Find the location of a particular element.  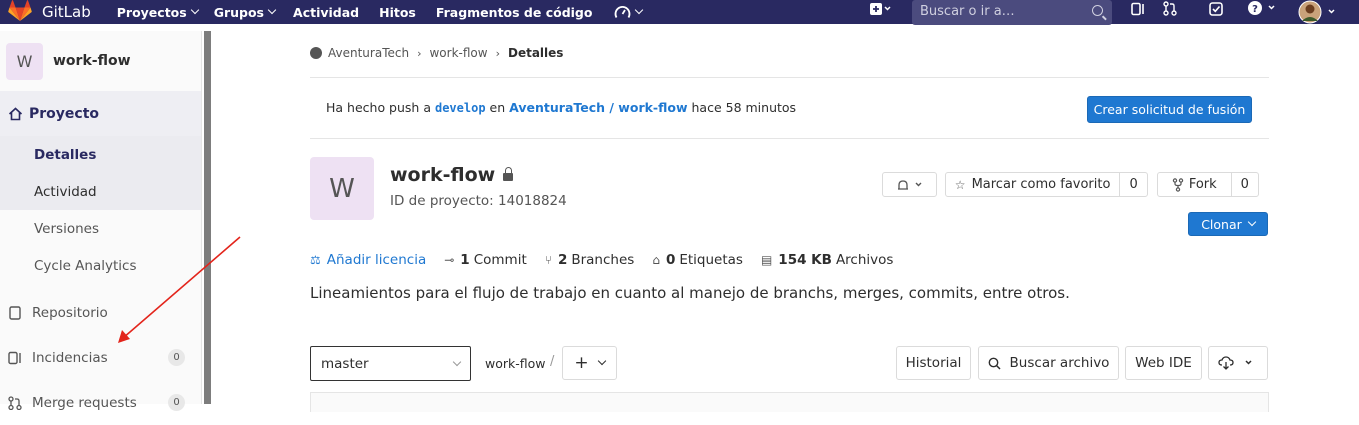

nav-milestones: Hitos is located at coordinates (397, 12).